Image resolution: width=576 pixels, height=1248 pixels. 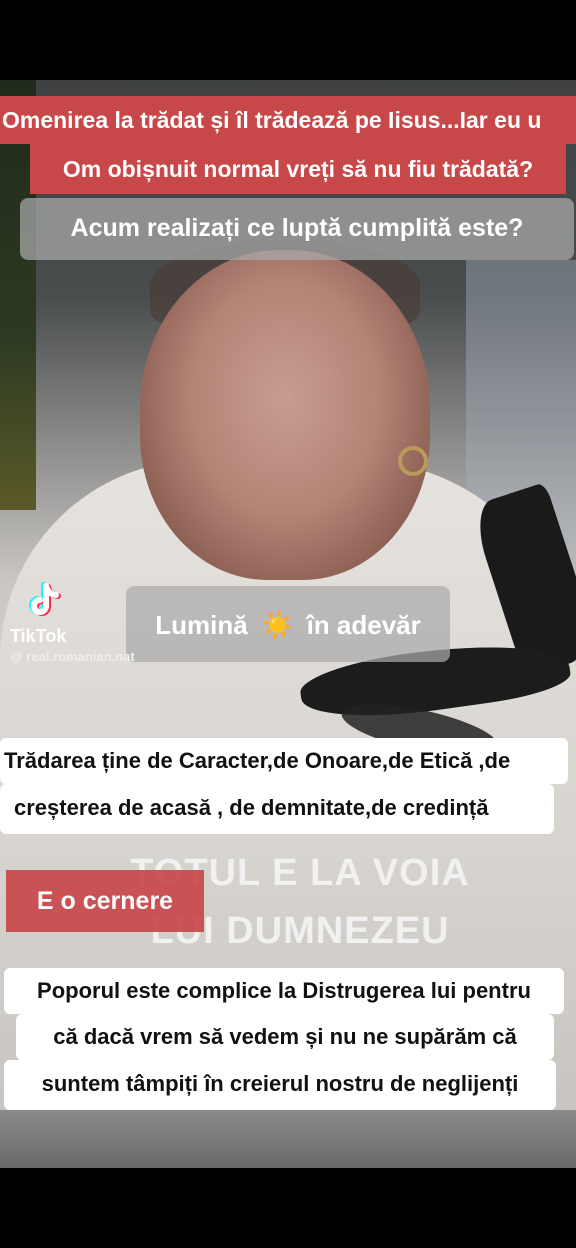 I want to click on creator-handle: @ real.romanian.nat, so click(x=72, y=656).